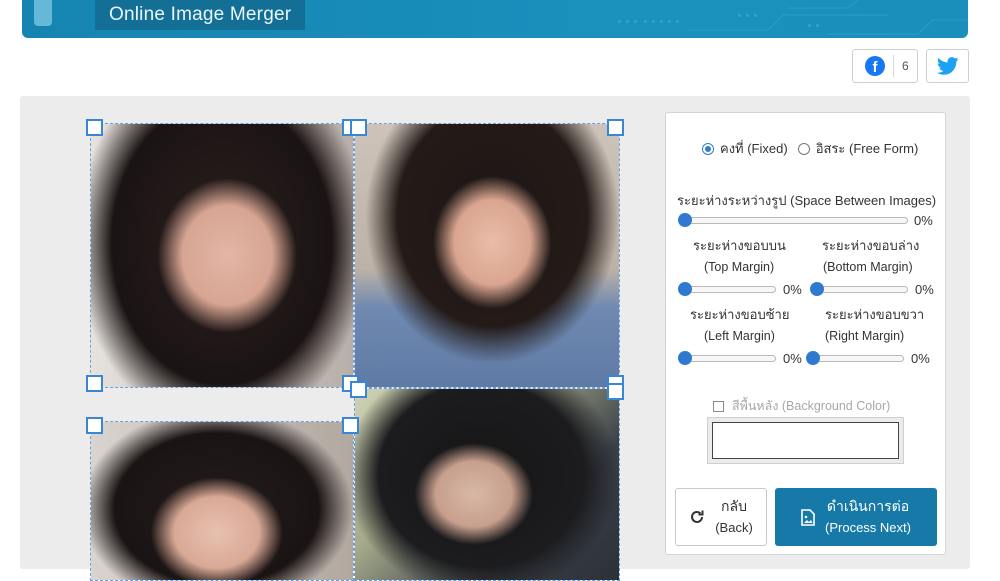  Describe the element at coordinates (803, 148) in the screenshot. I see `radio-free-form` at that location.